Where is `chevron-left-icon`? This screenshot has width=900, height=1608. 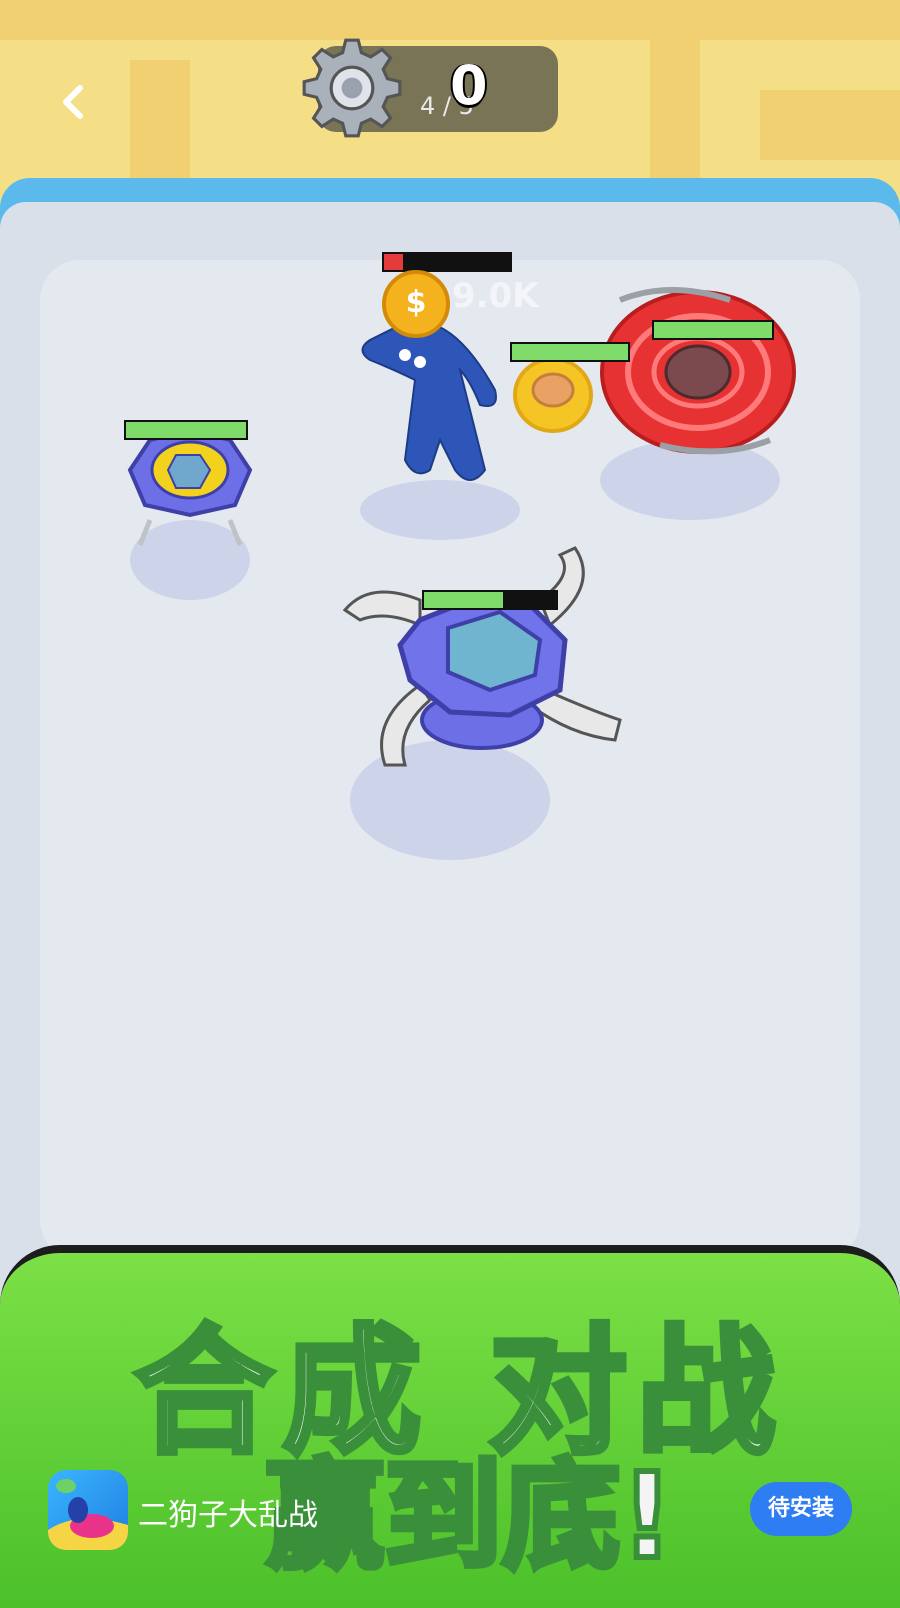 chevron-left-icon is located at coordinates (73, 102).